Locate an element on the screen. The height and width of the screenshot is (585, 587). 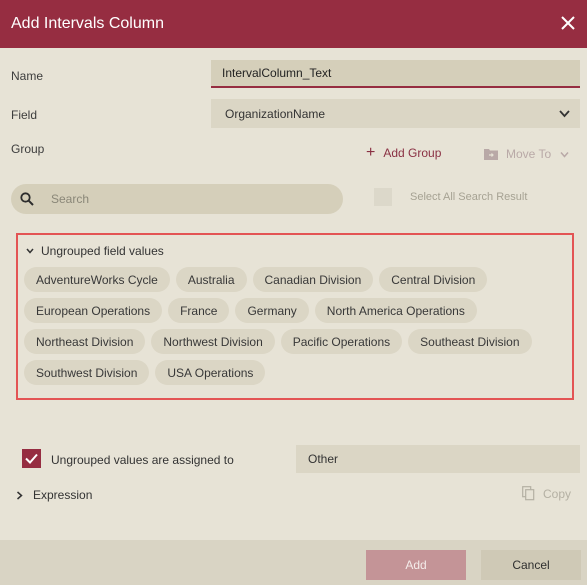
check-icon is located at coordinates (31, 458).